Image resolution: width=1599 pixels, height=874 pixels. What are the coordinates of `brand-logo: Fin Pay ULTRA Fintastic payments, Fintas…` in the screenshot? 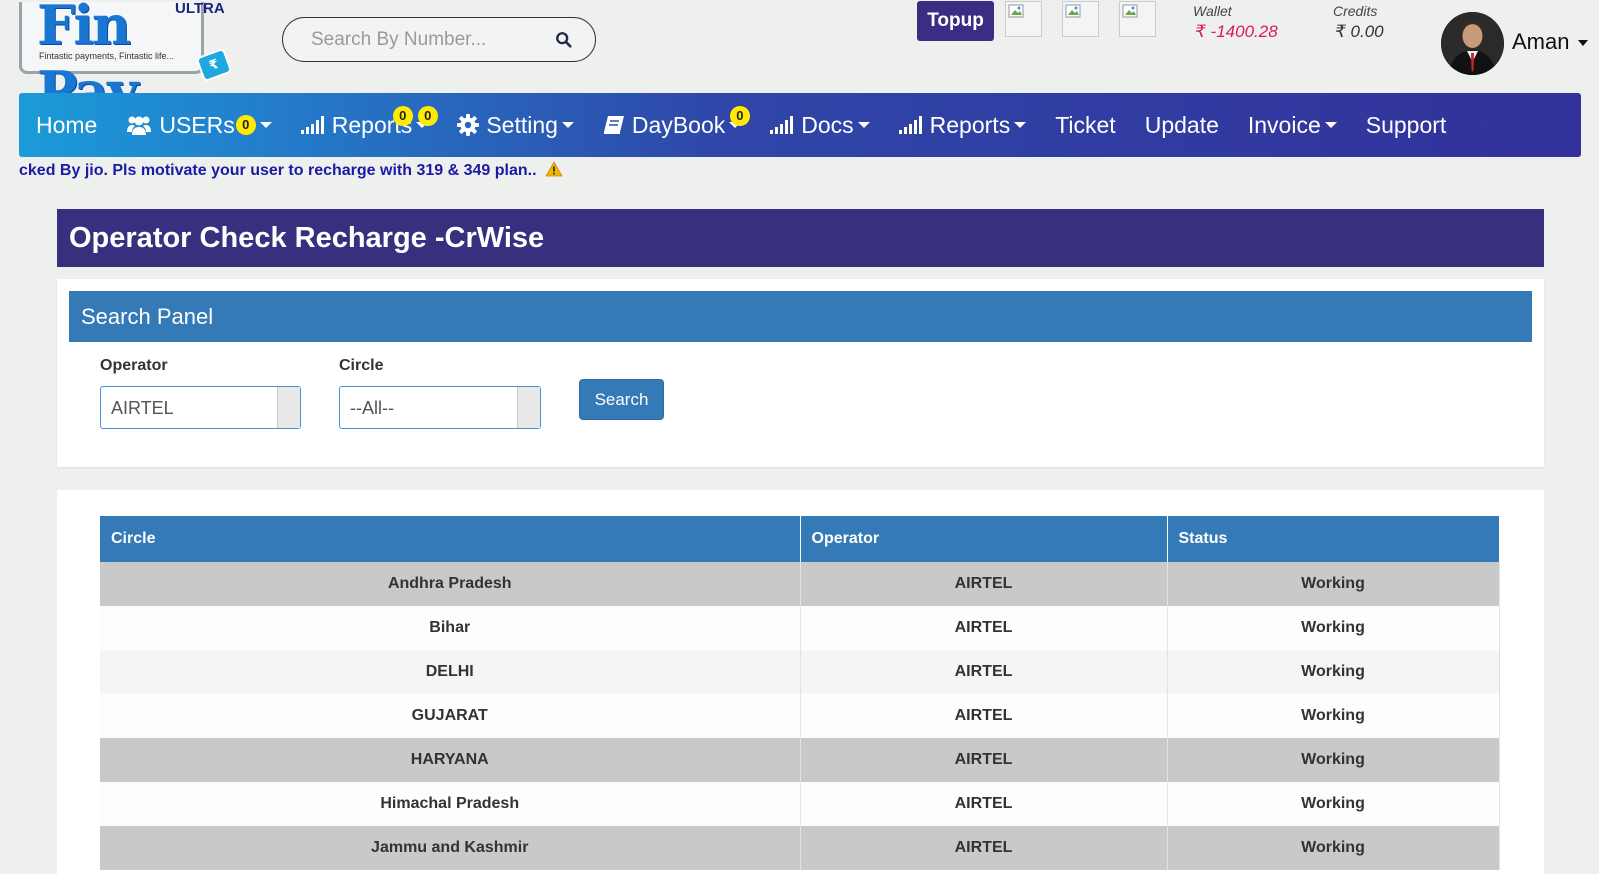 It's located at (126, 61).